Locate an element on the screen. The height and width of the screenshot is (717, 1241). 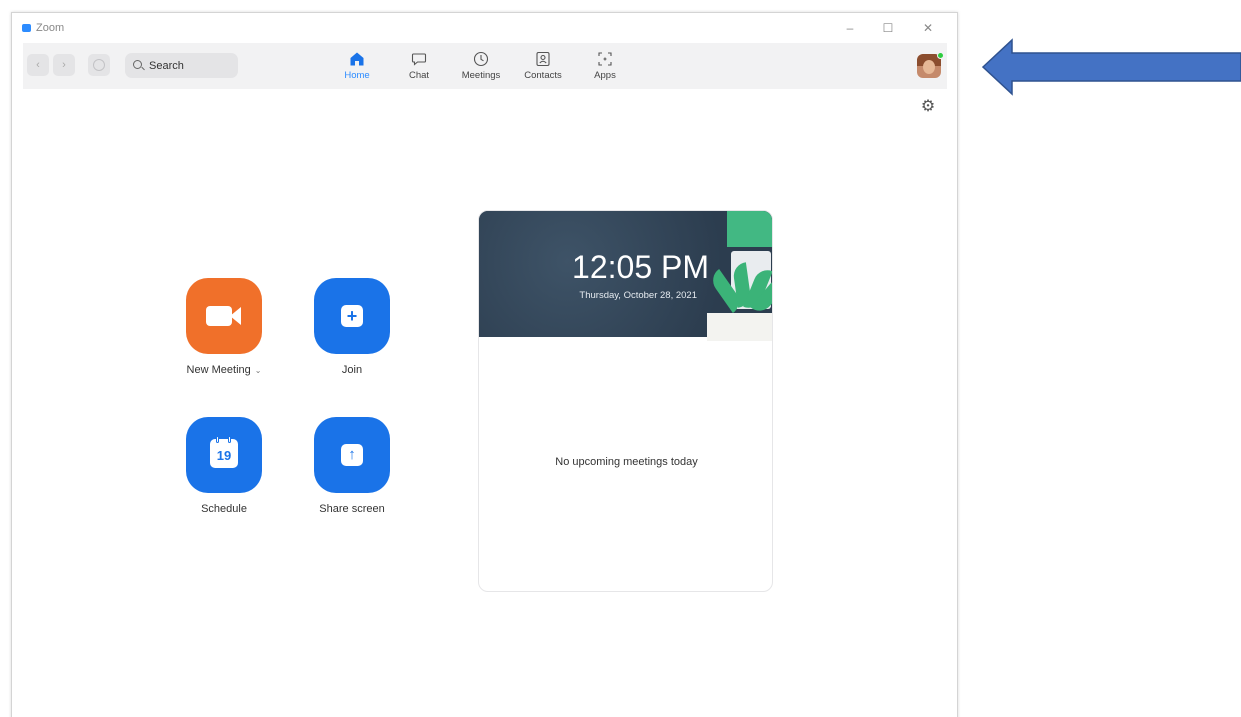
top-toolbar: ‹ › Home Chat Meetings is located at coordinates (485, 66).